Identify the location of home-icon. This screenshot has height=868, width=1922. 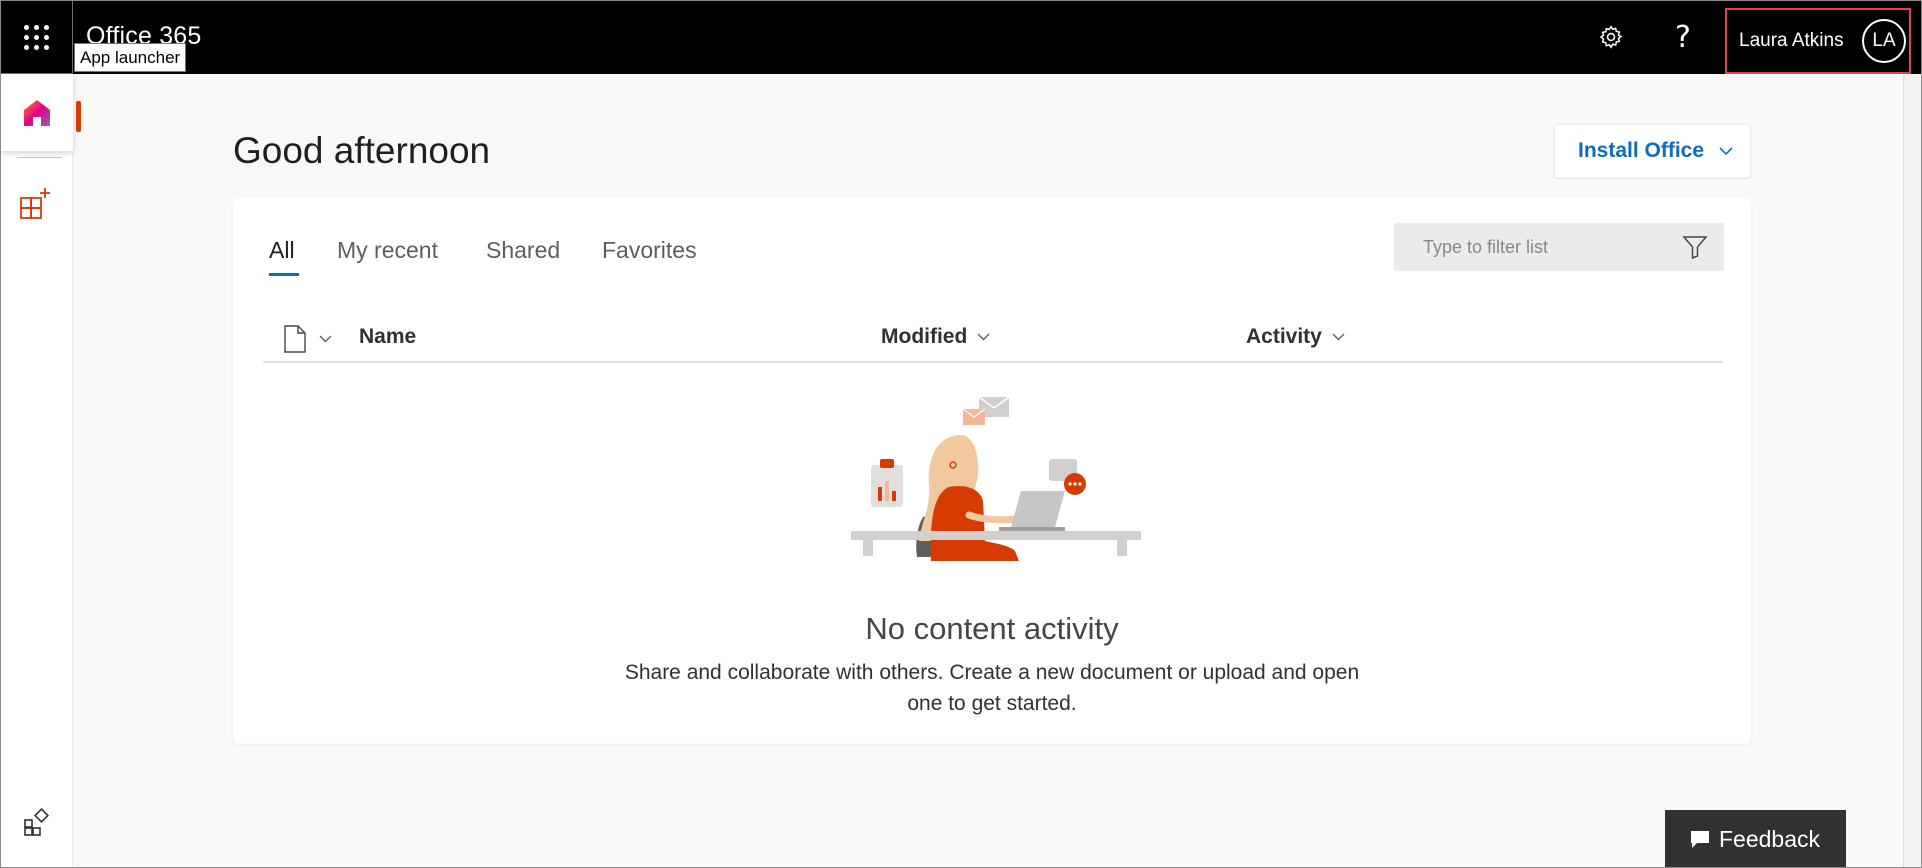
(36, 112).